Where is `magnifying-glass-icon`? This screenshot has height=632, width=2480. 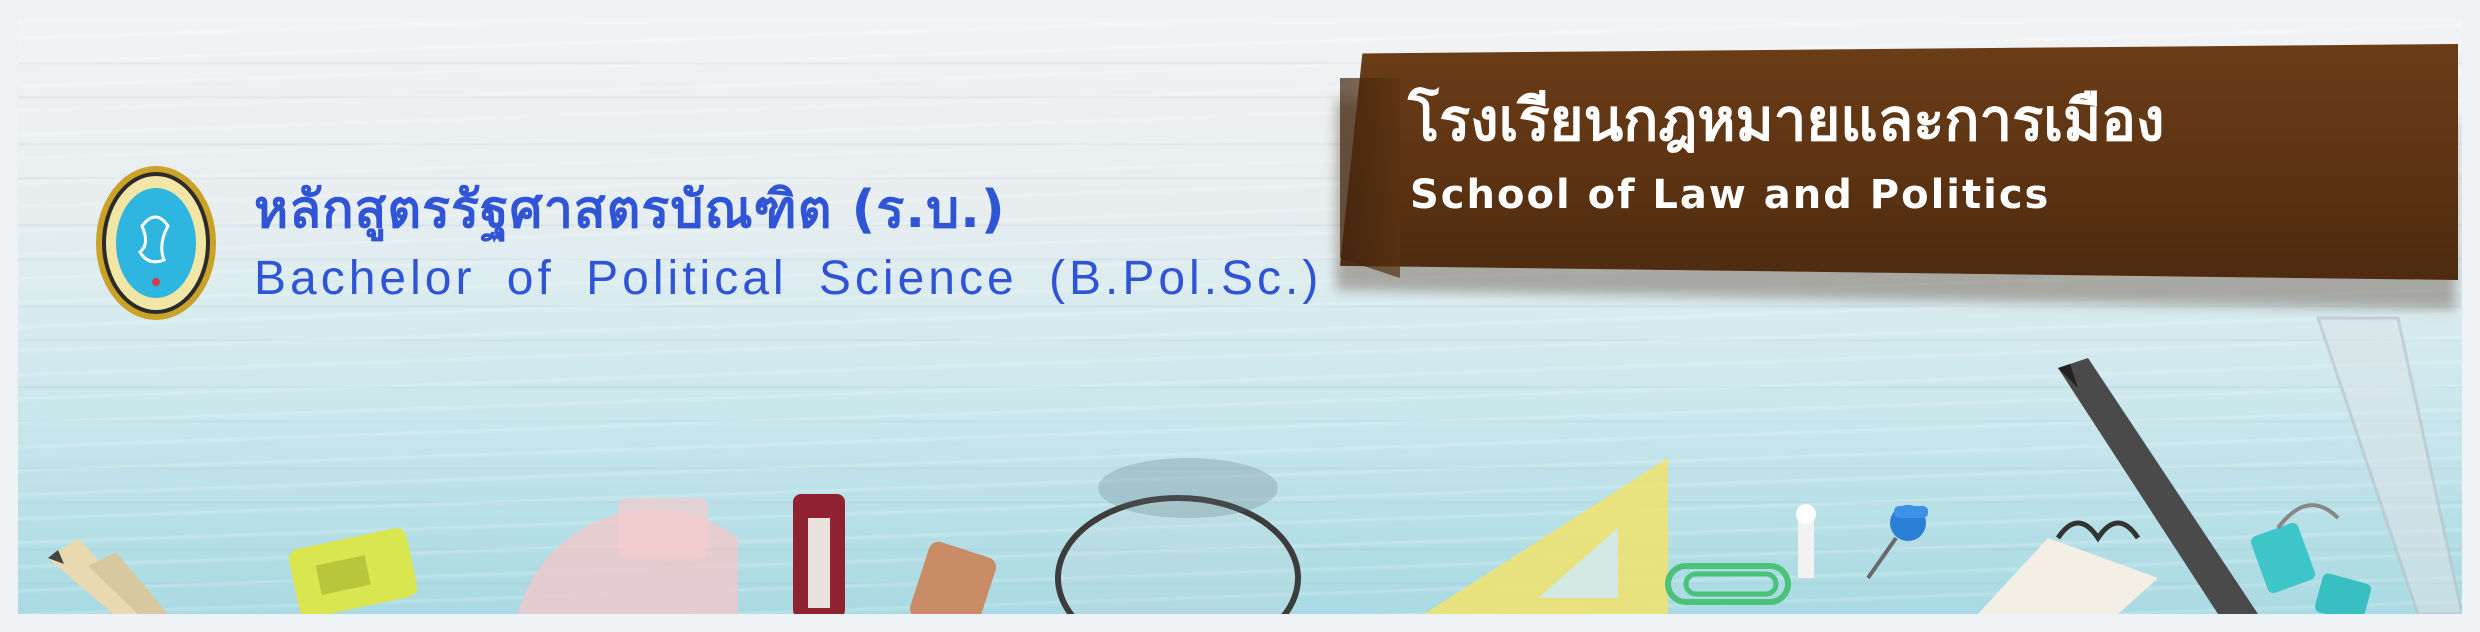
magnifying-glass-icon is located at coordinates (1178, 536).